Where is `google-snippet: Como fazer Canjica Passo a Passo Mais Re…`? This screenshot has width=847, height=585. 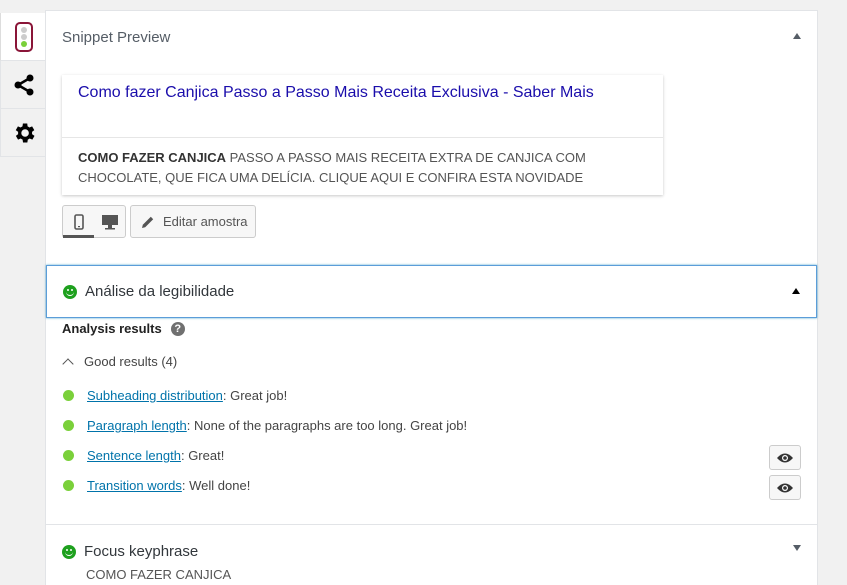 google-snippet: Como fazer Canjica Passo a Passo Mais Re… is located at coordinates (362, 135).